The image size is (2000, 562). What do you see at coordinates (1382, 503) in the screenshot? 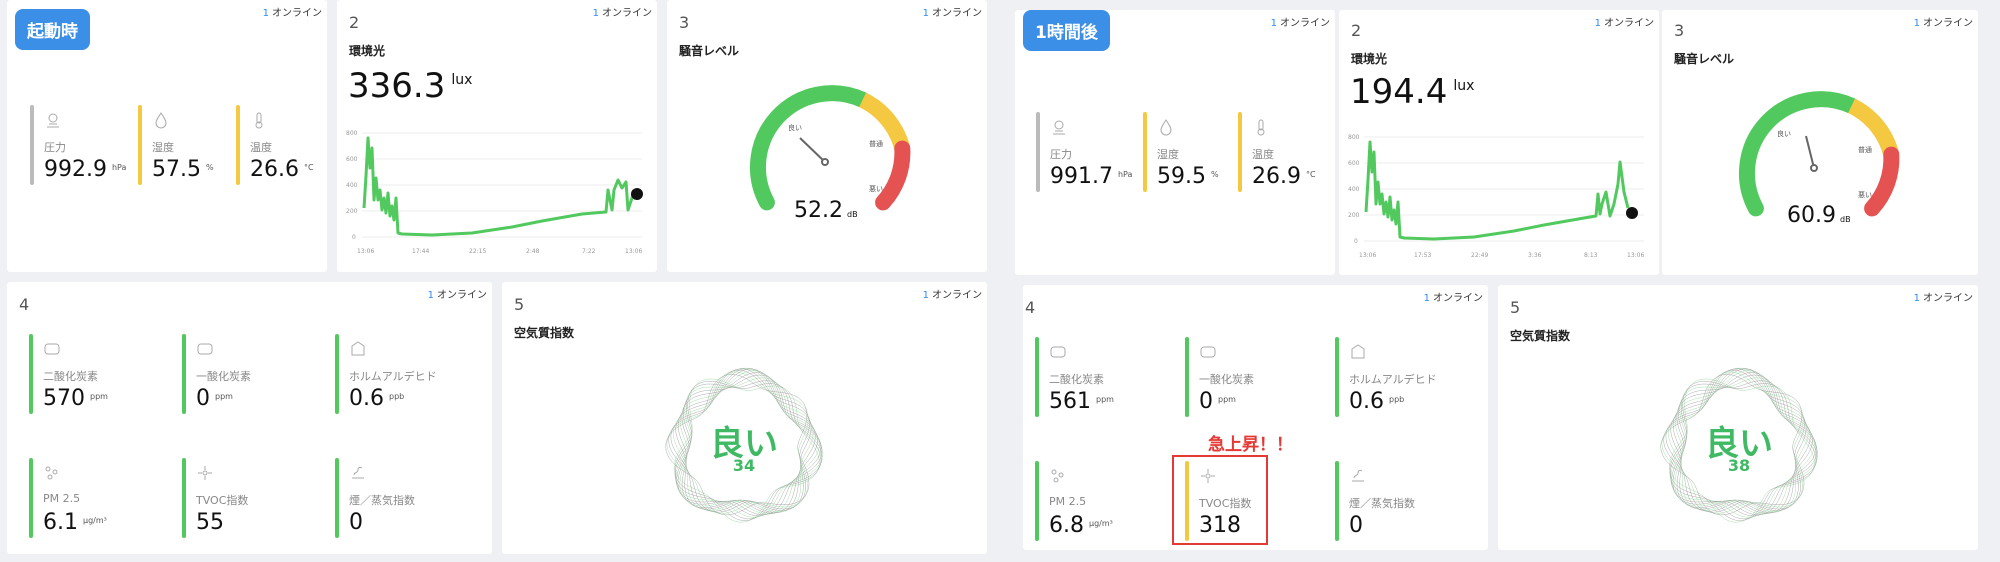
I see `metric-label: 煙／蒸気指数` at bounding box center [1382, 503].